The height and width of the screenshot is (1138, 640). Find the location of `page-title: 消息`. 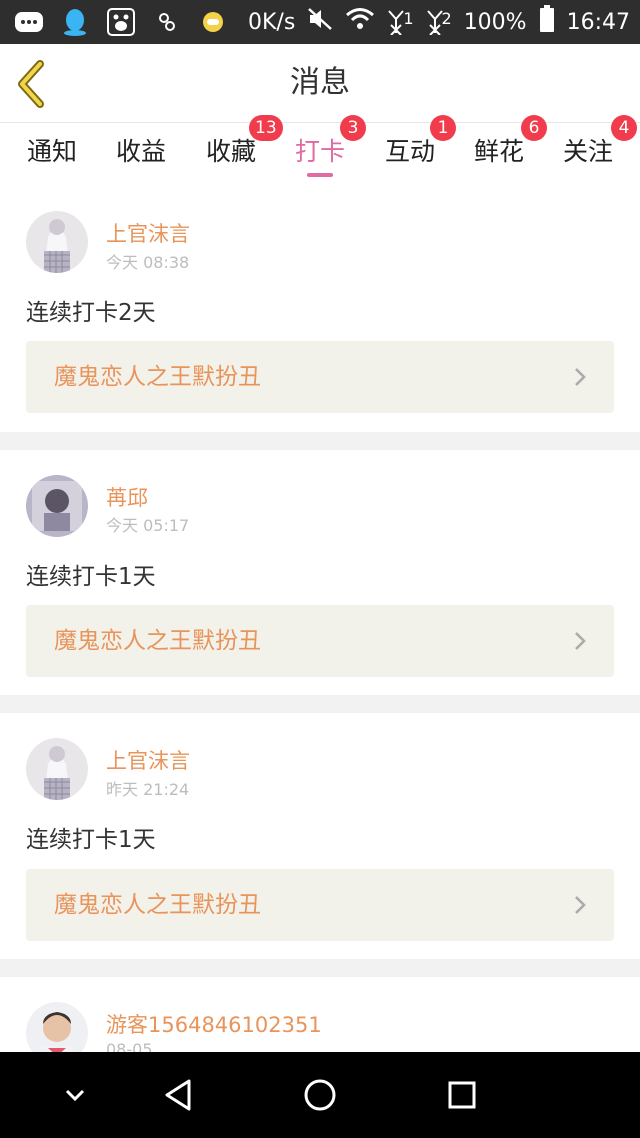

page-title: 消息 is located at coordinates (320, 82).